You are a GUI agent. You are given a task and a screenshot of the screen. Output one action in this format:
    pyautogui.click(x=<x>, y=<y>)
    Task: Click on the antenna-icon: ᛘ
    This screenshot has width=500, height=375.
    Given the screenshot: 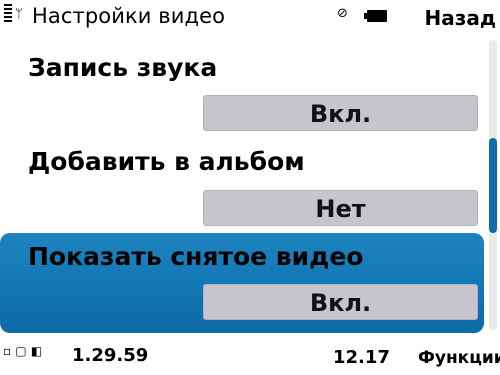 What is the action you would take?
    pyautogui.click(x=19, y=14)
    